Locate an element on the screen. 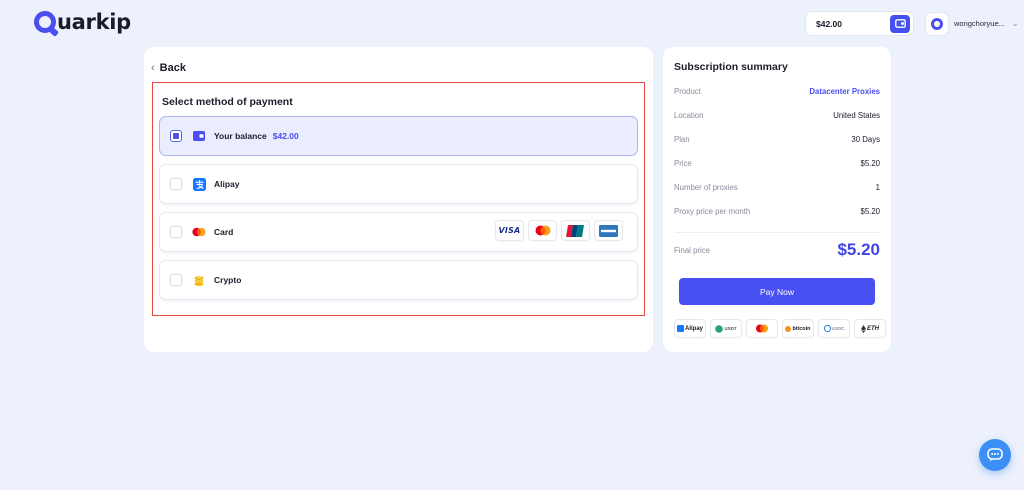 Image resolution: width=1024 pixels, height=490 pixels. summary-key: Price is located at coordinates (683, 163).